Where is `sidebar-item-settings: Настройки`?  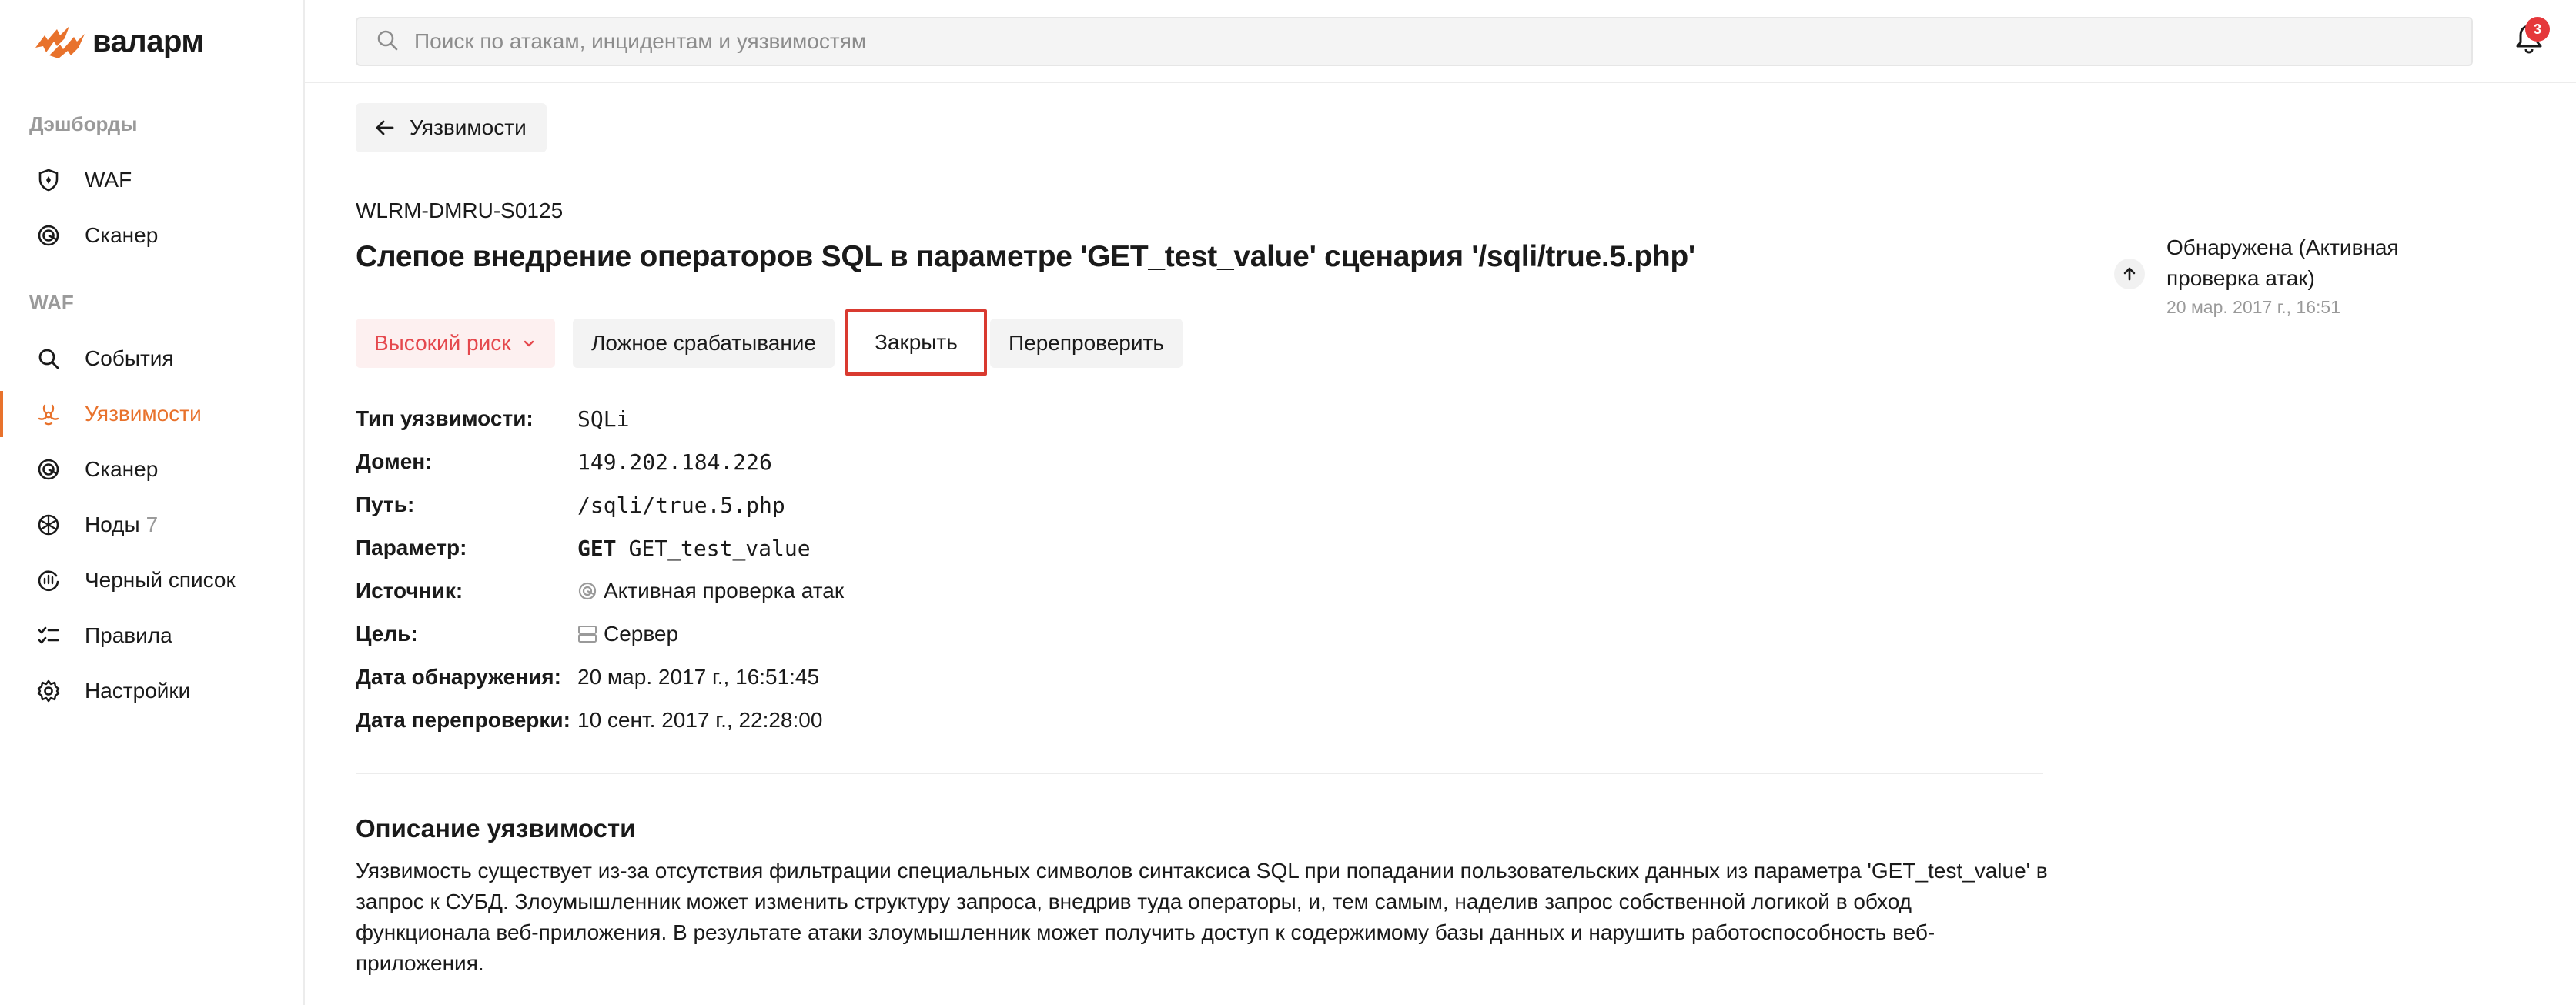
sidebar-item-settings: Настройки is located at coordinates (151, 691).